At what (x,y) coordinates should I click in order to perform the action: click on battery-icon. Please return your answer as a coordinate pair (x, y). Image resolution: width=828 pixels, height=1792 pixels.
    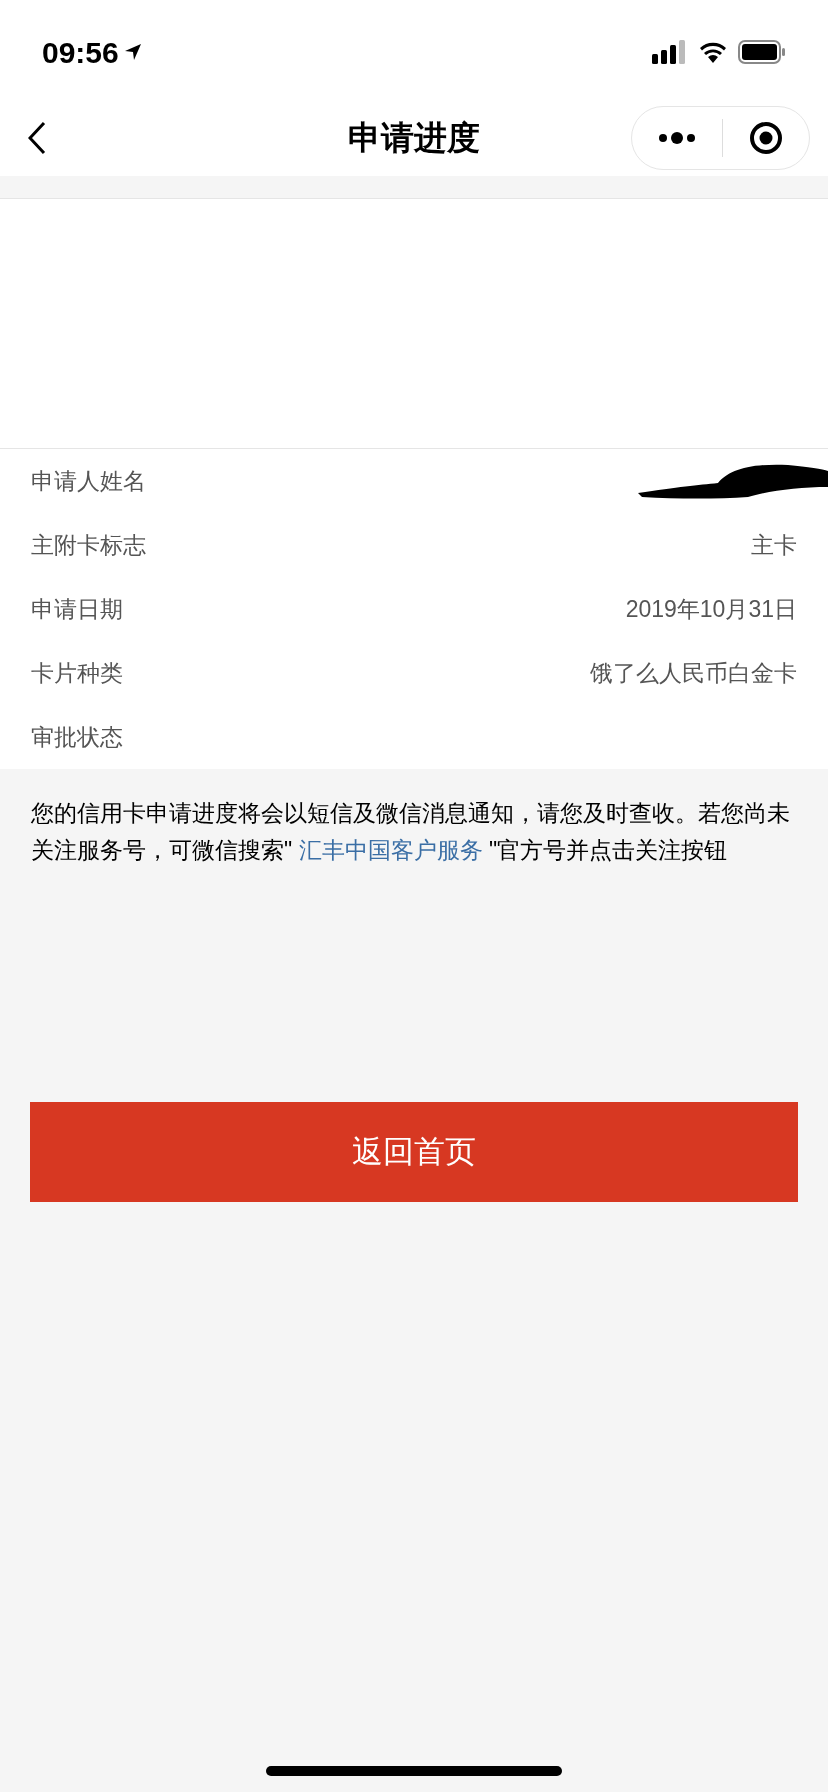
    Looking at the image, I should click on (762, 52).